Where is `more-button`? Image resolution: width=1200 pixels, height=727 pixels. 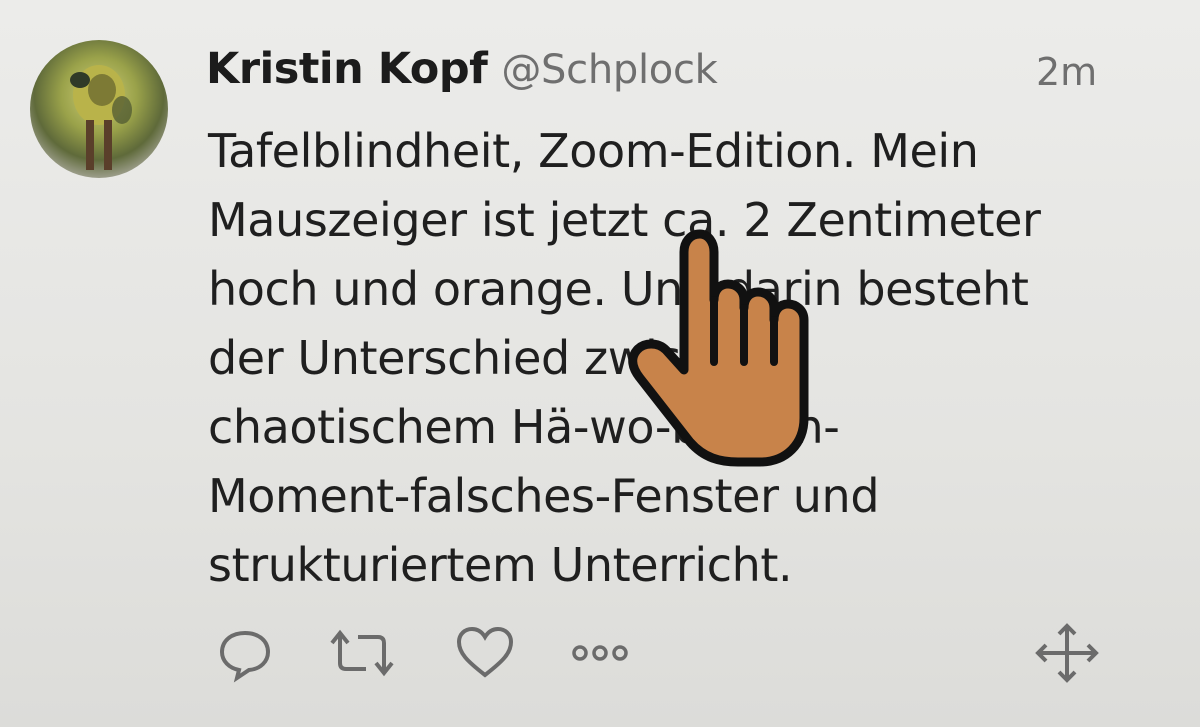
more-button is located at coordinates (600, 653).